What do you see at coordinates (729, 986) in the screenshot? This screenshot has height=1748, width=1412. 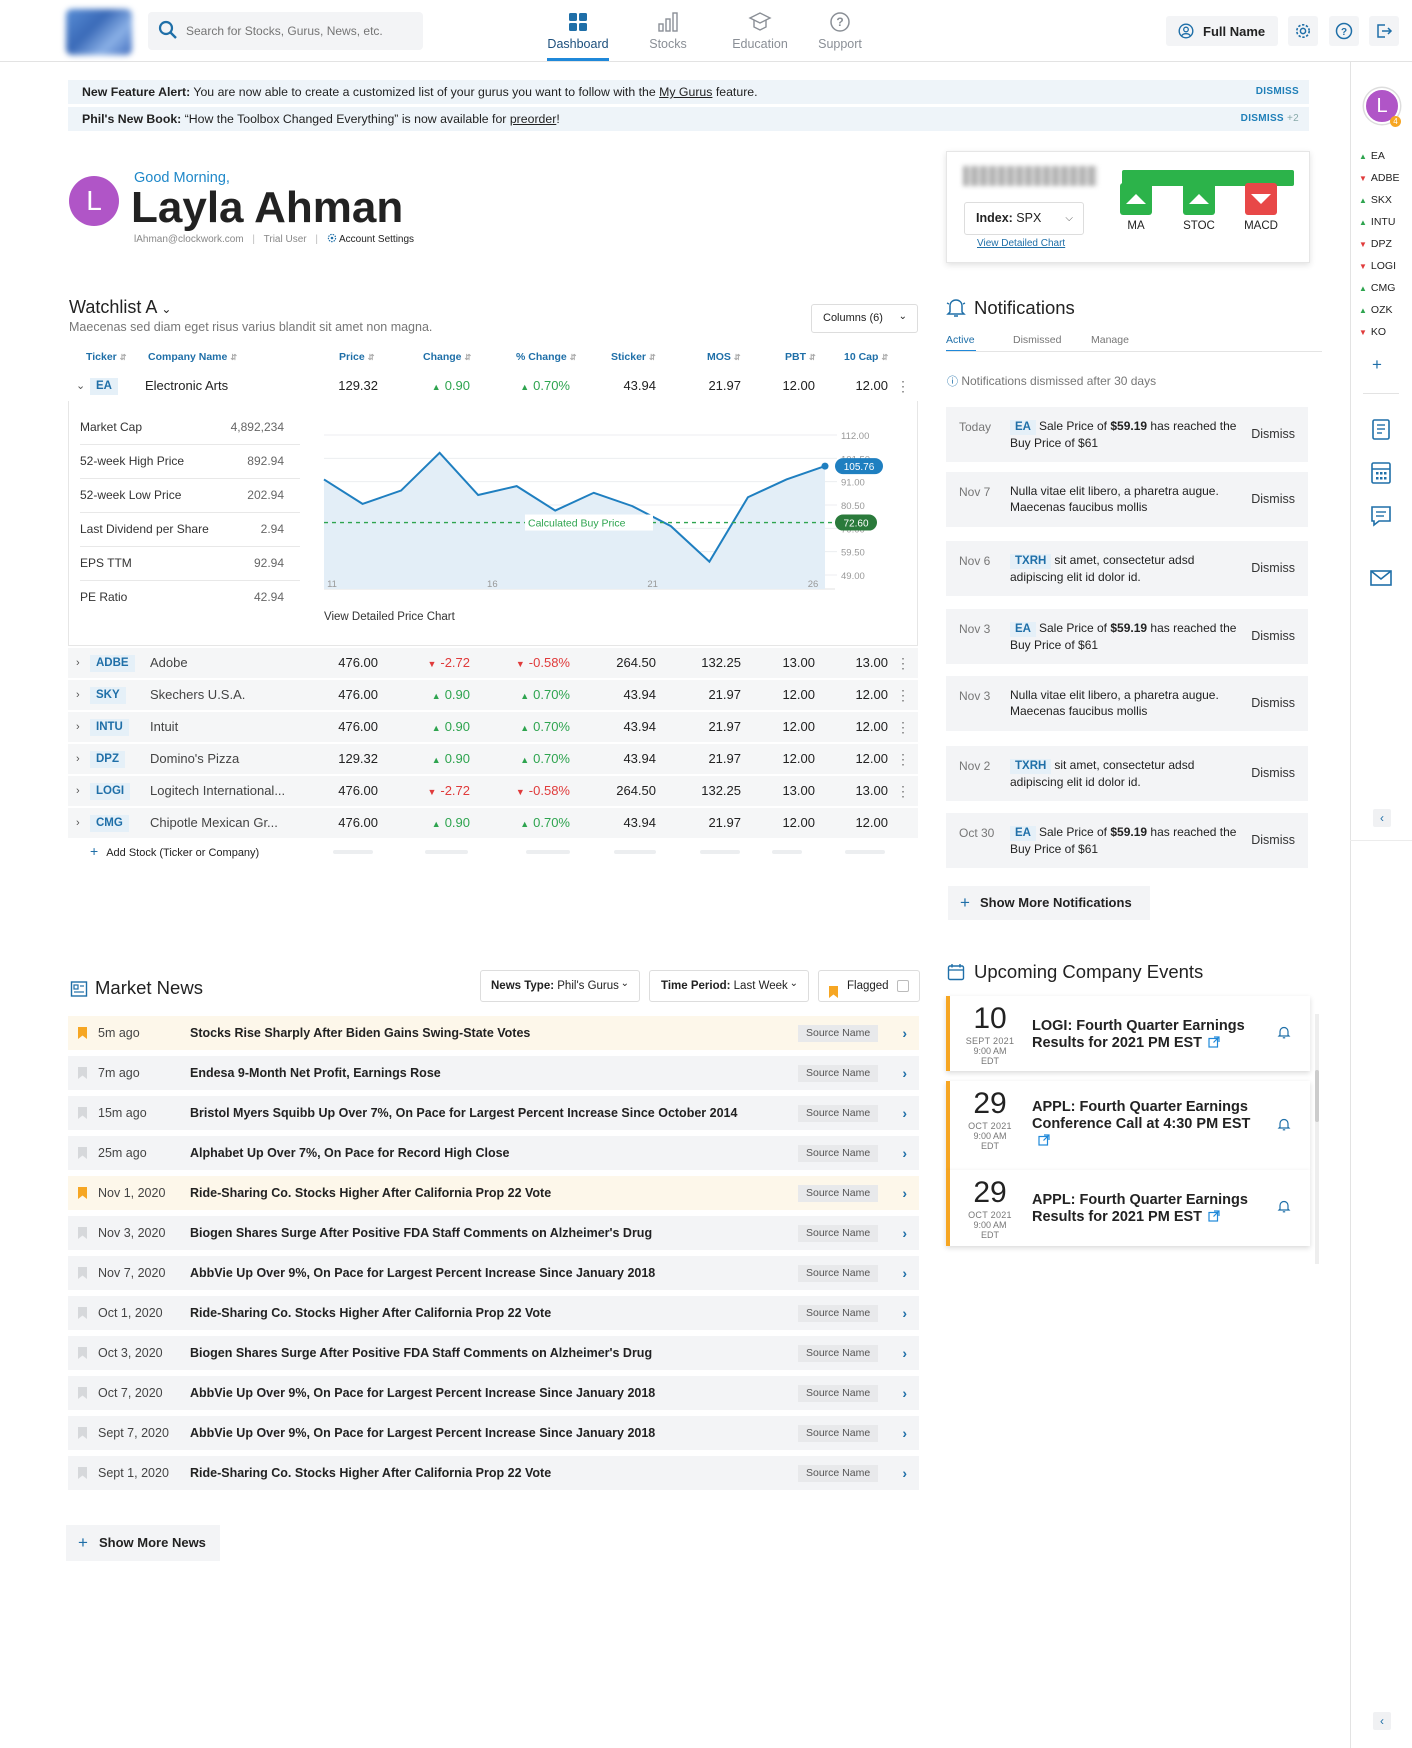 I see `time-period-filter: Time Period: Last Week ⌄` at bounding box center [729, 986].